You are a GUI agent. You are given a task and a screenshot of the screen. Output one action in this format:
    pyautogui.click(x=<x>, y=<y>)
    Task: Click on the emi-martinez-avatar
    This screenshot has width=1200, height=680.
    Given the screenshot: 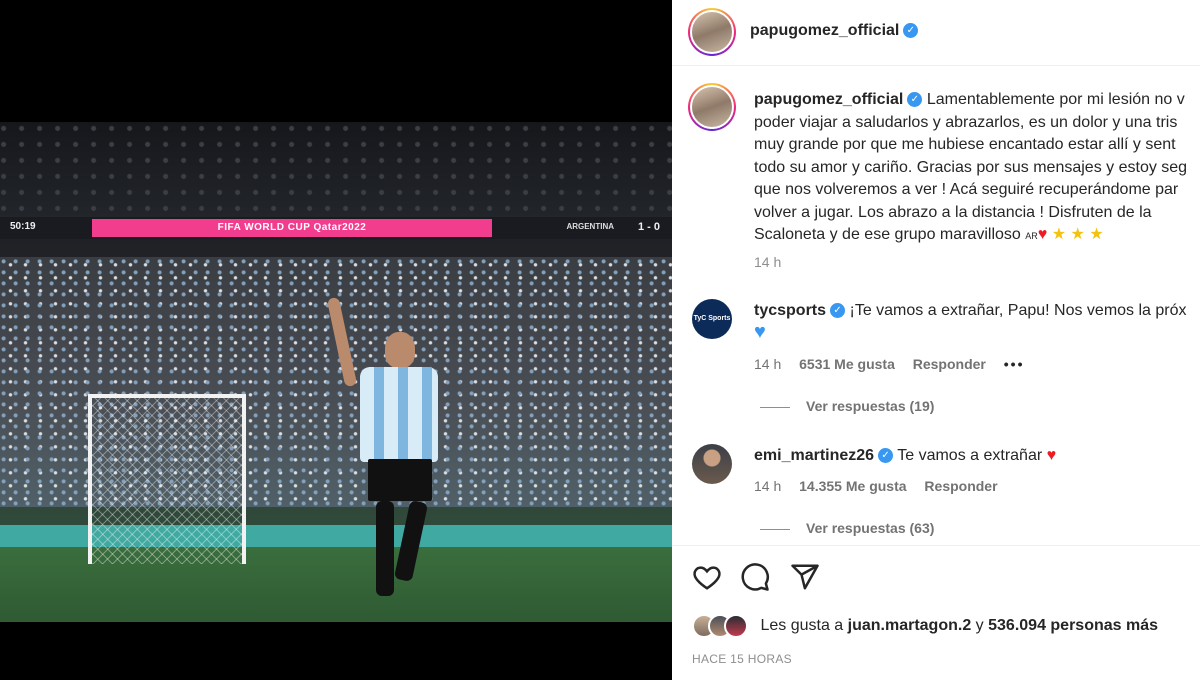 What is the action you would take?
    pyautogui.click(x=712, y=464)
    